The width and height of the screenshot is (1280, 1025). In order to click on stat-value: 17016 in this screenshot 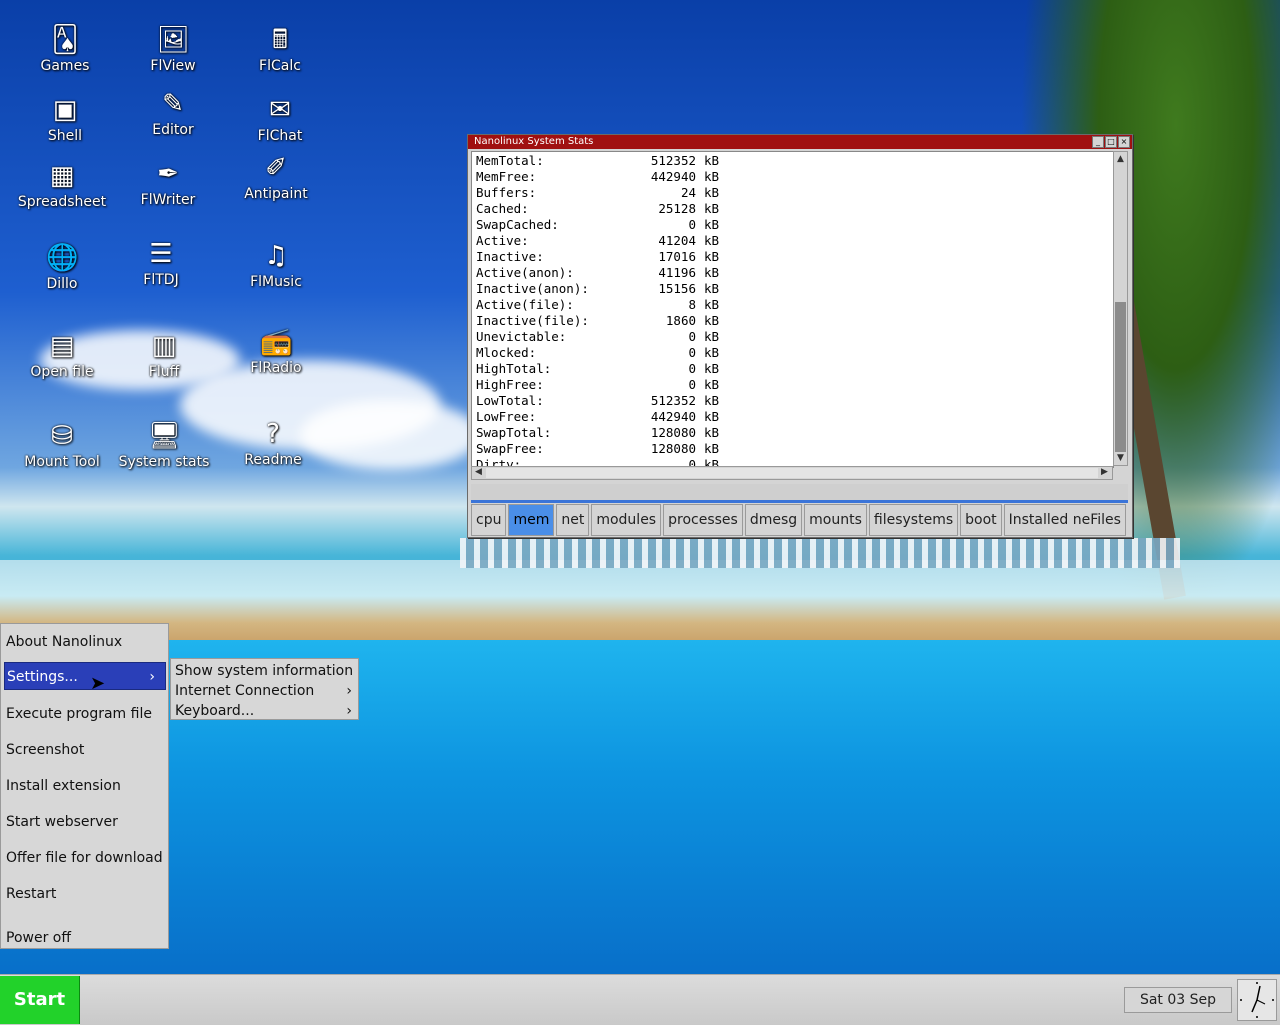, I will do `click(677, 256)`.